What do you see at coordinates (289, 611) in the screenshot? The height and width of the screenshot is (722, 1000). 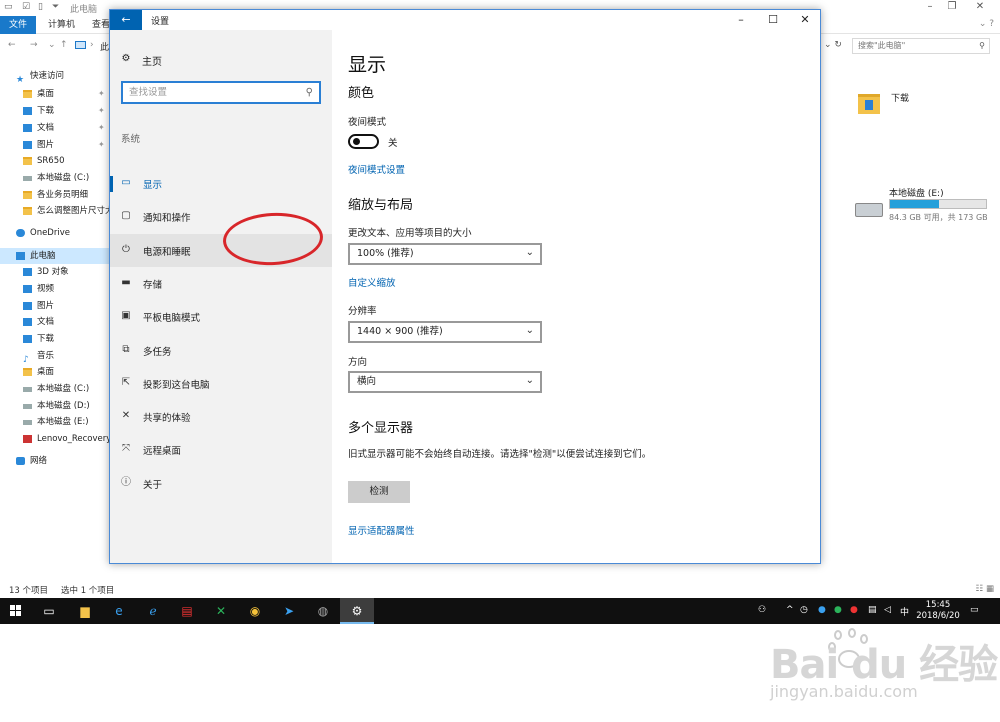 I see `messenger-icon: ➤` at bounding box center [289, 611].